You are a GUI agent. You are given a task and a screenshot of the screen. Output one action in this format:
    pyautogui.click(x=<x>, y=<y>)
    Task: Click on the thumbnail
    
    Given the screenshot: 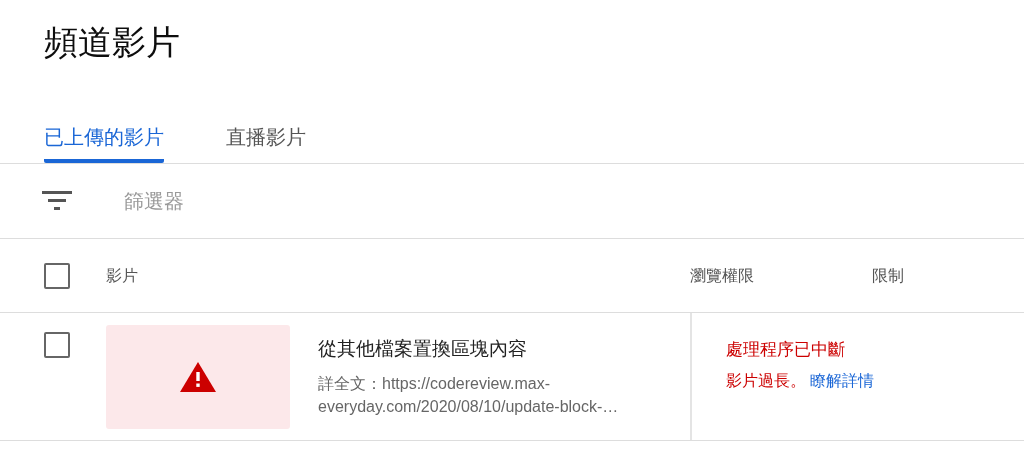 What is the action you would take?
    pyautogui.click(x=198, y=377)
    